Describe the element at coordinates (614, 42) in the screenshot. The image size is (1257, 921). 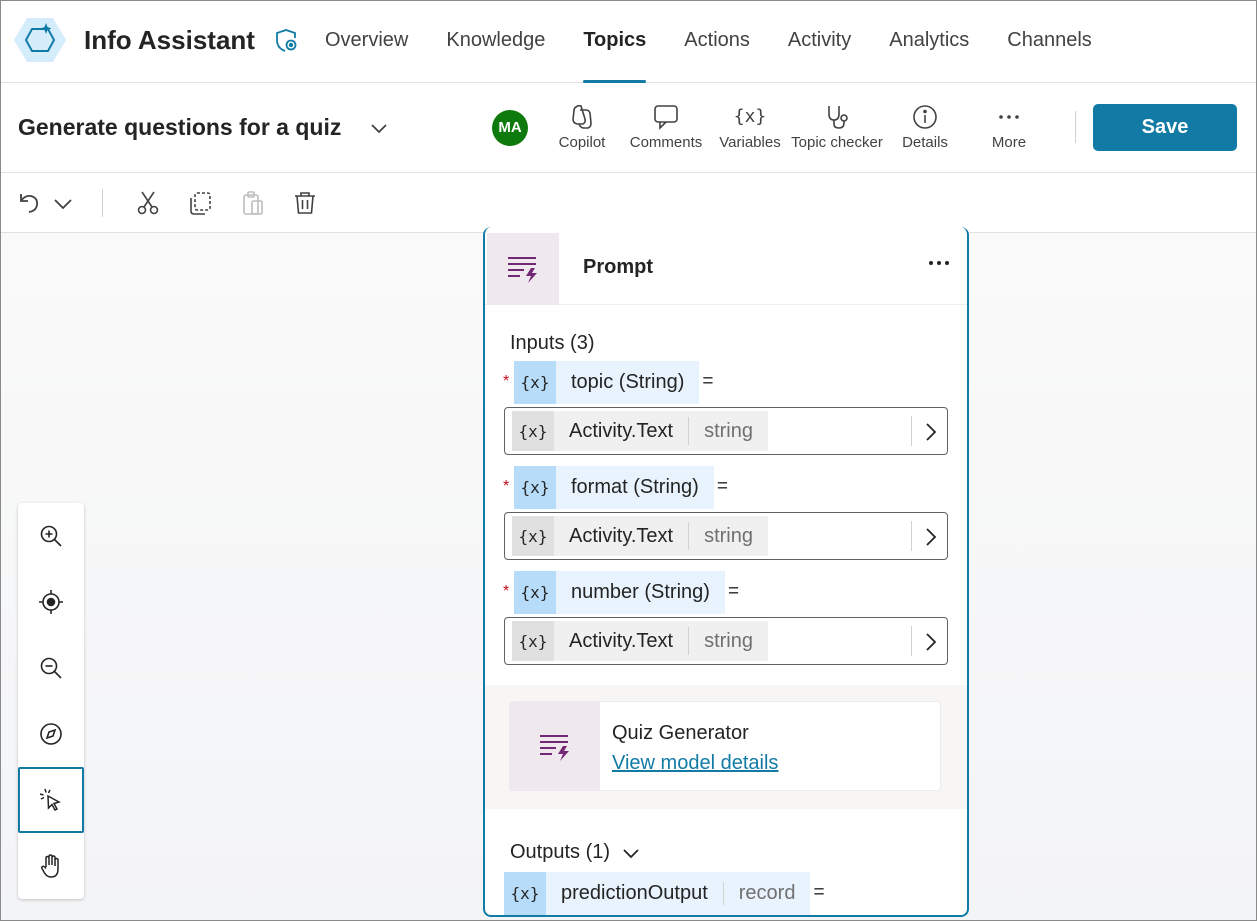
I see `tab-topics: Topics` at that location.